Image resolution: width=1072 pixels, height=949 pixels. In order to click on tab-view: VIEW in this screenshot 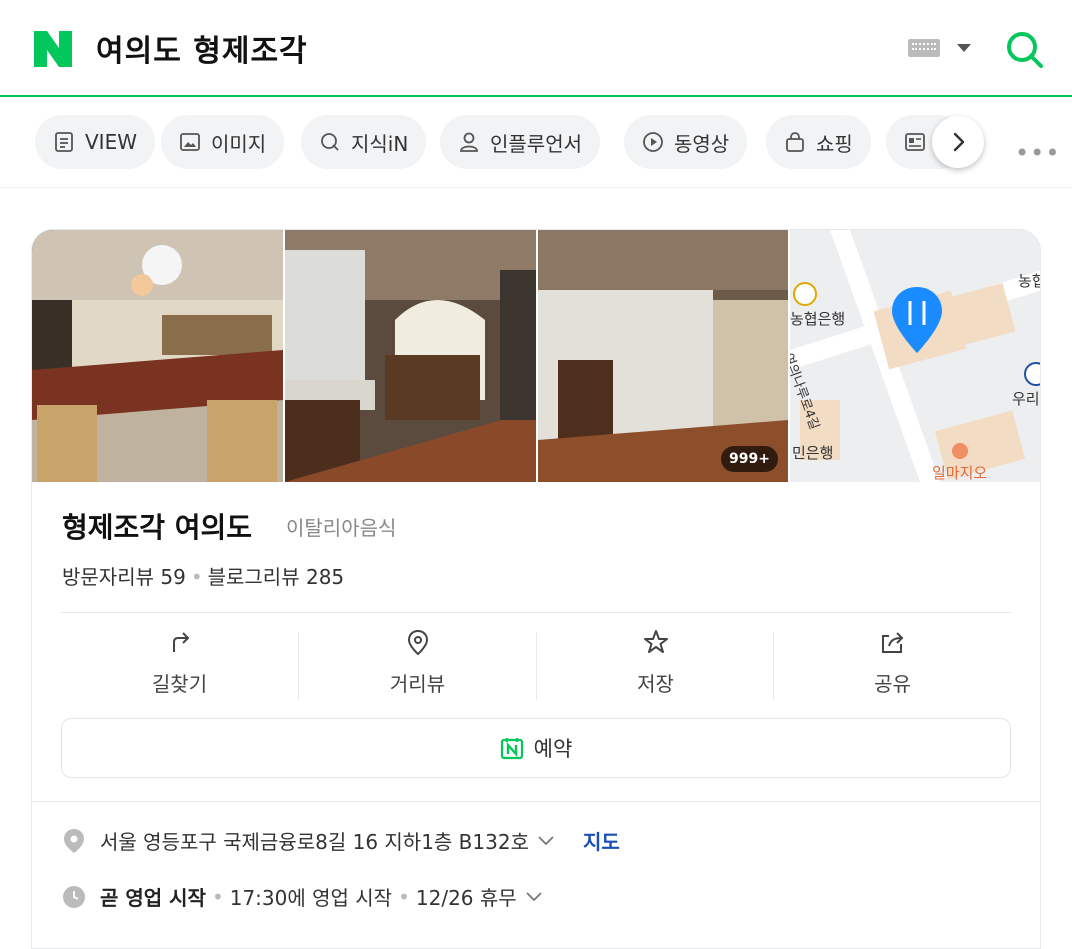, I will do `click(95, 142)`.